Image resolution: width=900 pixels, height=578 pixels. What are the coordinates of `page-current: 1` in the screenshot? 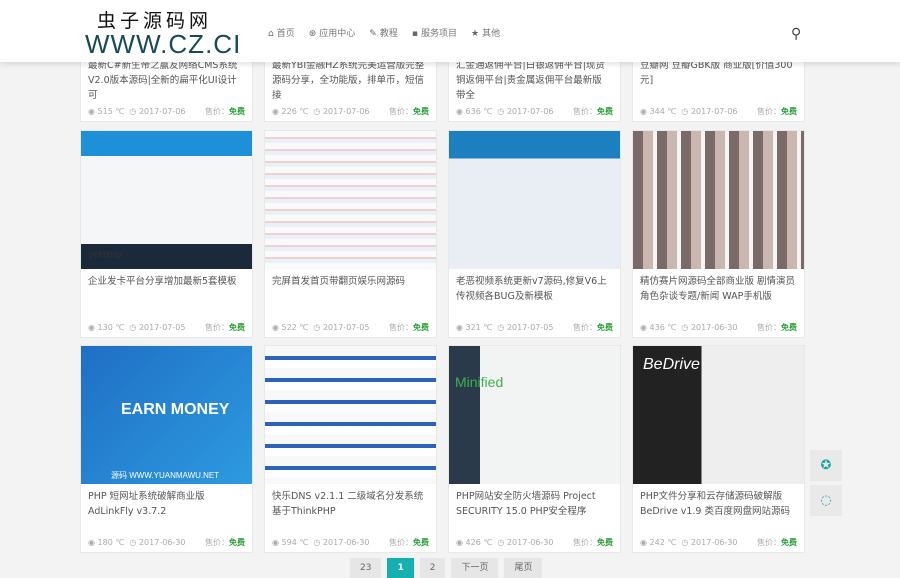 It's located at (400, 568).